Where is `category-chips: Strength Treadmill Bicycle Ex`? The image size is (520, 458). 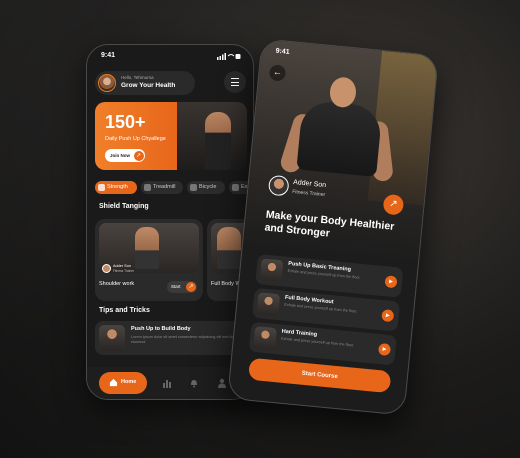 category-chips: Strength Treadmill Bicycle Ex is located at coordinates (173, 188).